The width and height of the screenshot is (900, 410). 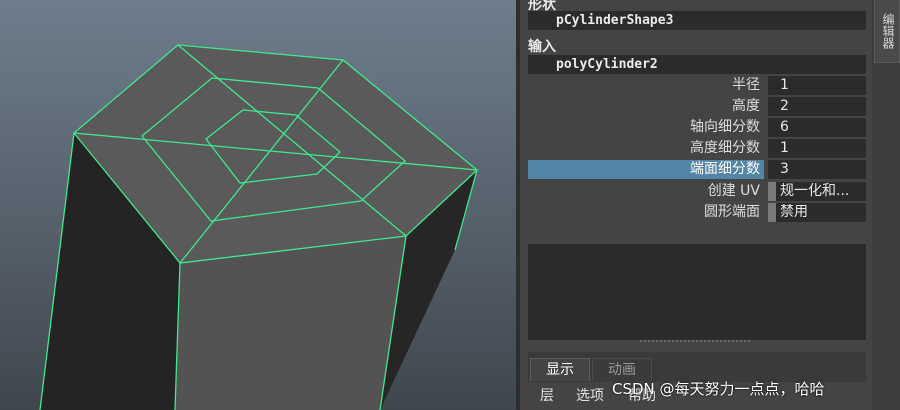 I want to click on attr-label-radius: 半径, so click(x=746, y=85).